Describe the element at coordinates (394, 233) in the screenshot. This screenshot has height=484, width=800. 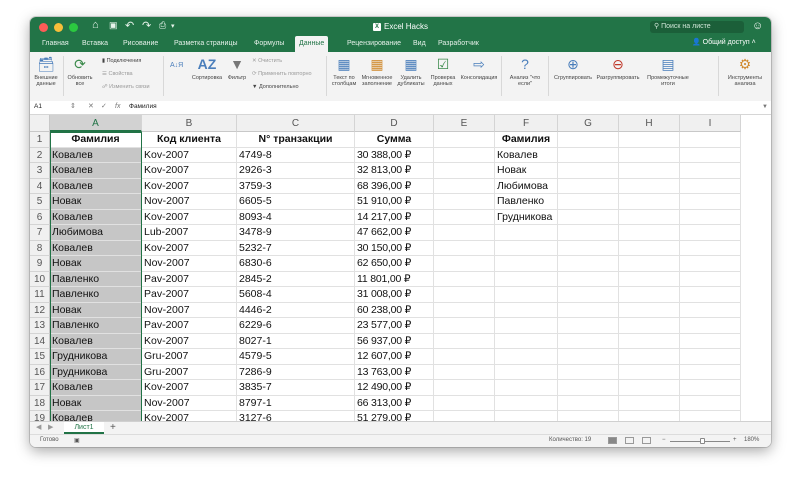
I see `cell: 47 662,00 ₽` at that location.